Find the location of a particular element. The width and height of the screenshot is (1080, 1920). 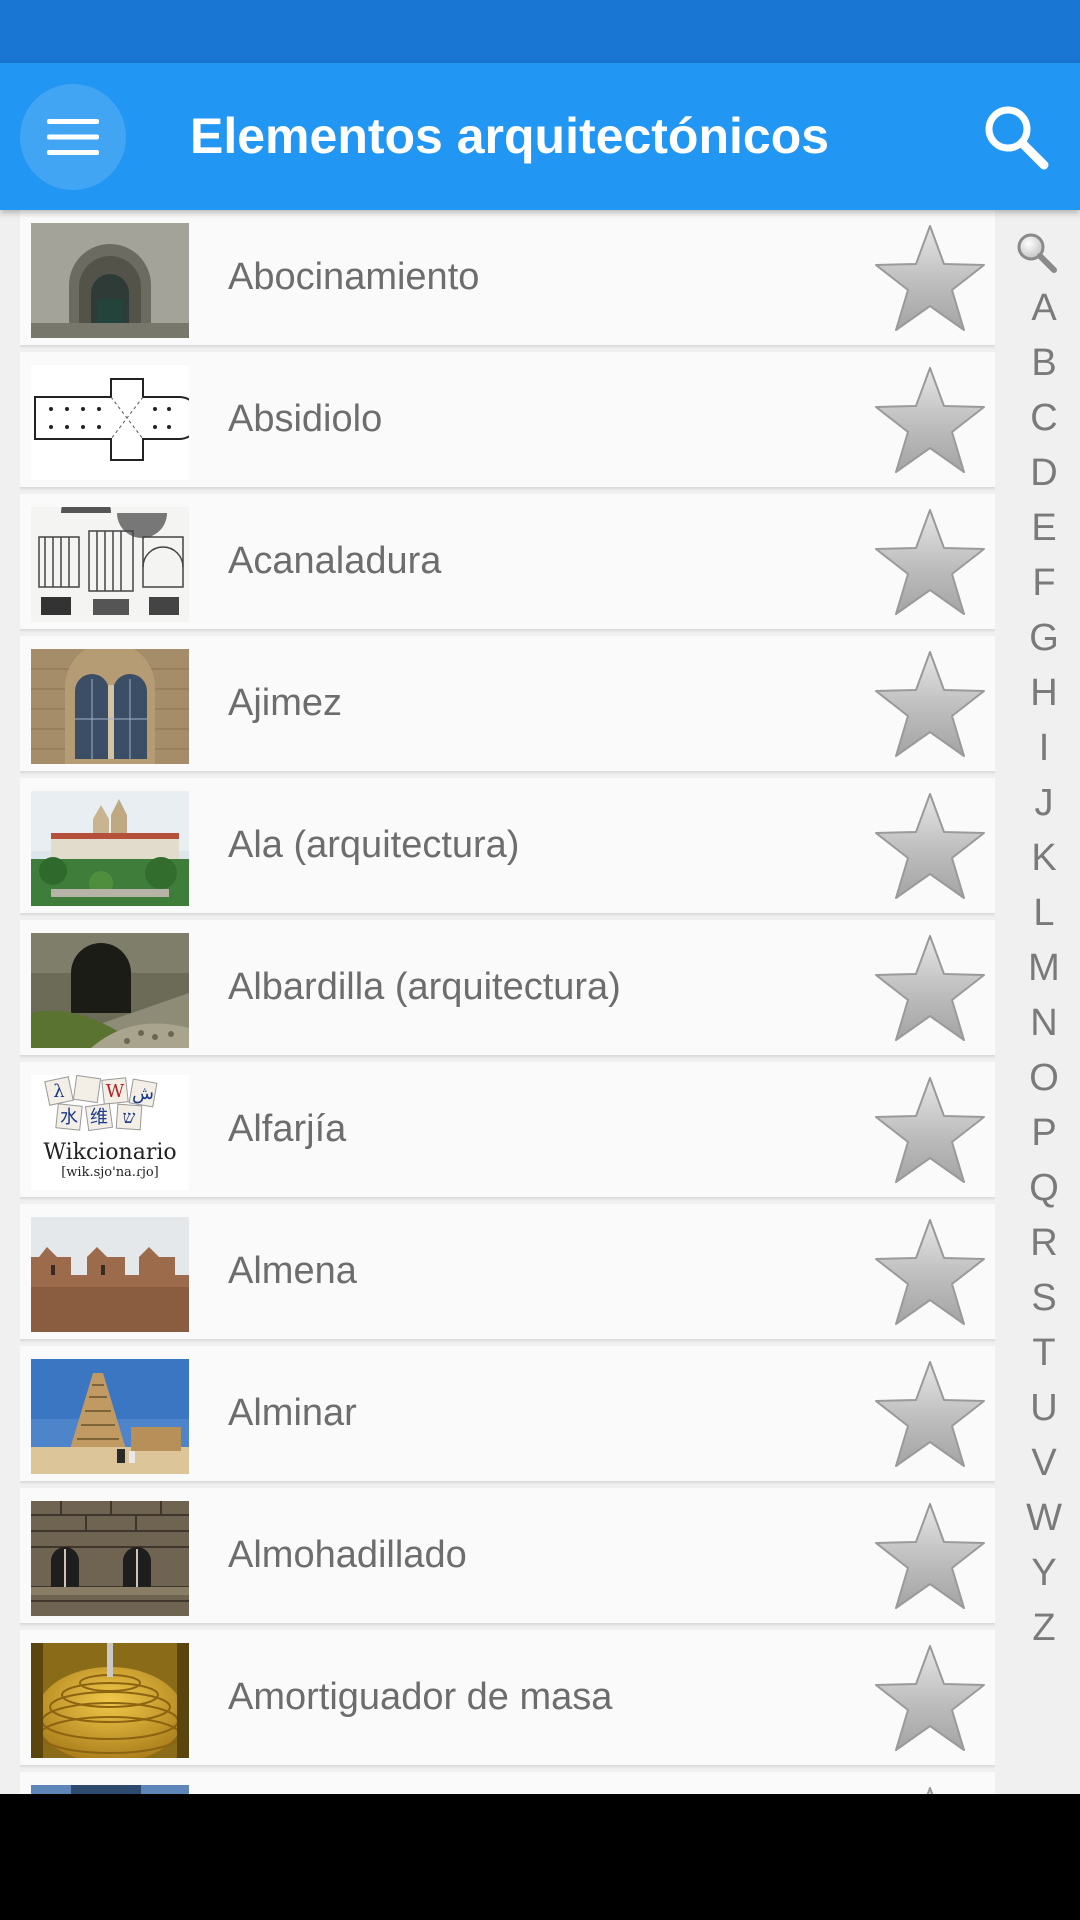

menu-button is located at coordinates (73, 137).